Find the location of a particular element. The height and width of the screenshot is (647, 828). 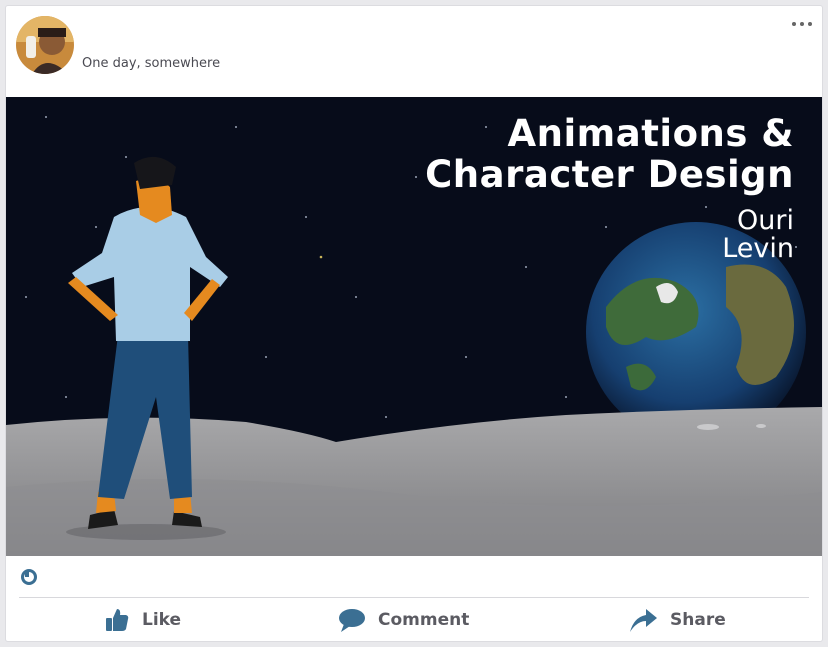

like-label: Like is located at coordinates (162, 619).